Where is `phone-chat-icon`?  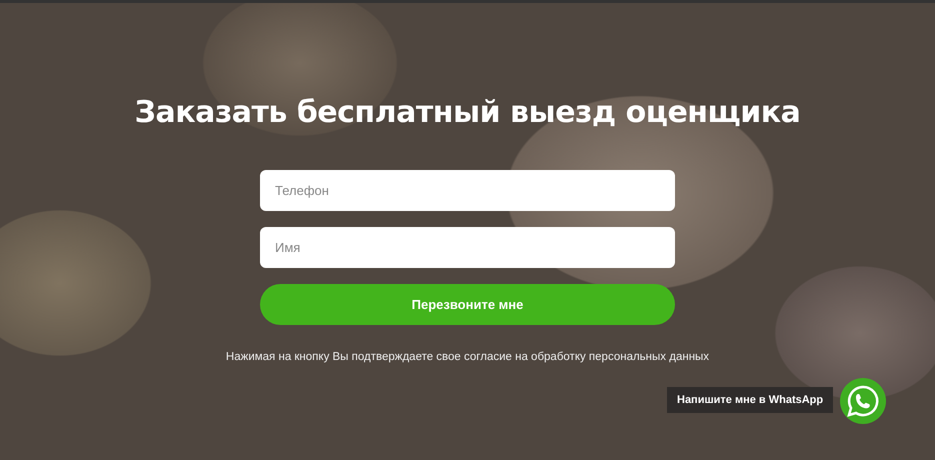 phone-chat-icon is located at coordinates (863, 401).